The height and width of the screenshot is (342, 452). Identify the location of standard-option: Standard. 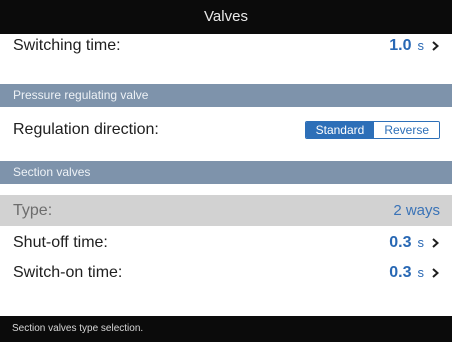
(340, 130).